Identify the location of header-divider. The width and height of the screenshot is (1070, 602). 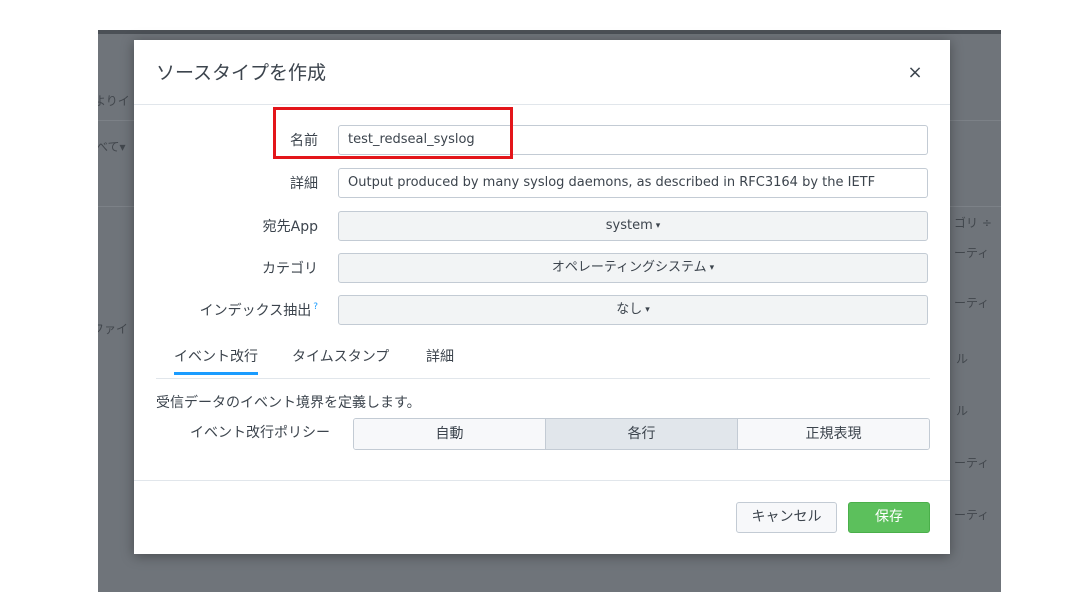
(542, 104).